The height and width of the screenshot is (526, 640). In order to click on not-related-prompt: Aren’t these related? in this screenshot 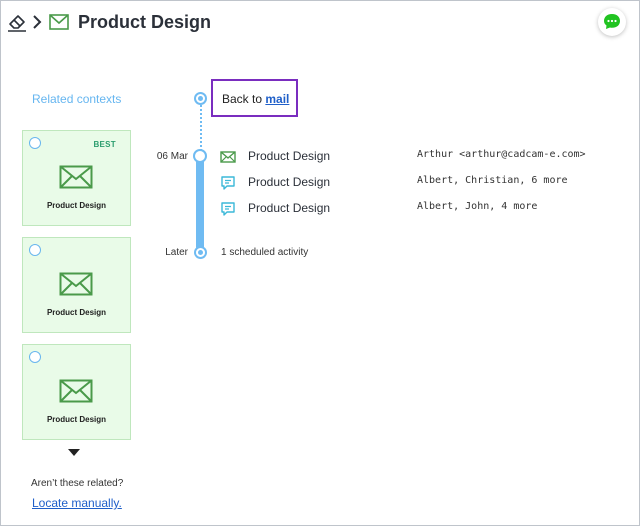, I will do `click(77, 483)`.